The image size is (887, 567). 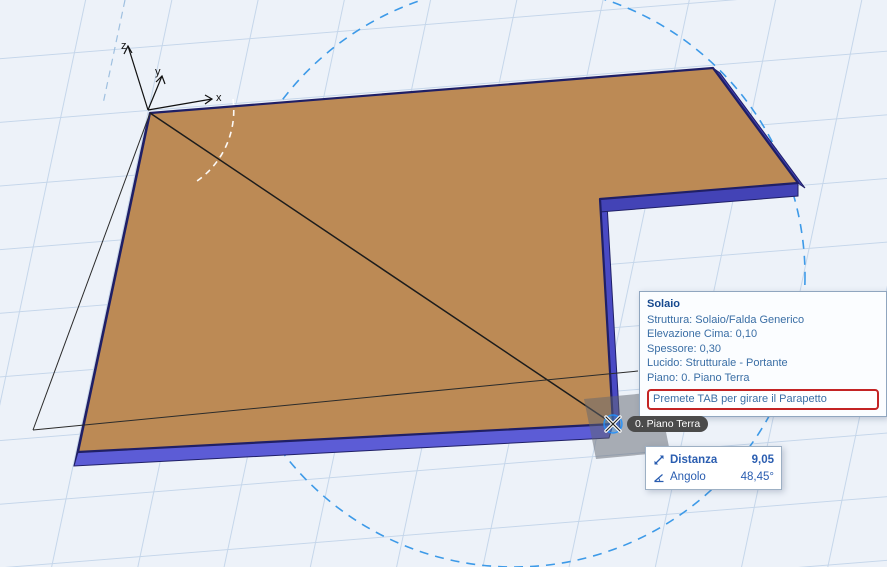 I want to click on story-tag: 0. Piano Terra, so click(x=668, y=424).